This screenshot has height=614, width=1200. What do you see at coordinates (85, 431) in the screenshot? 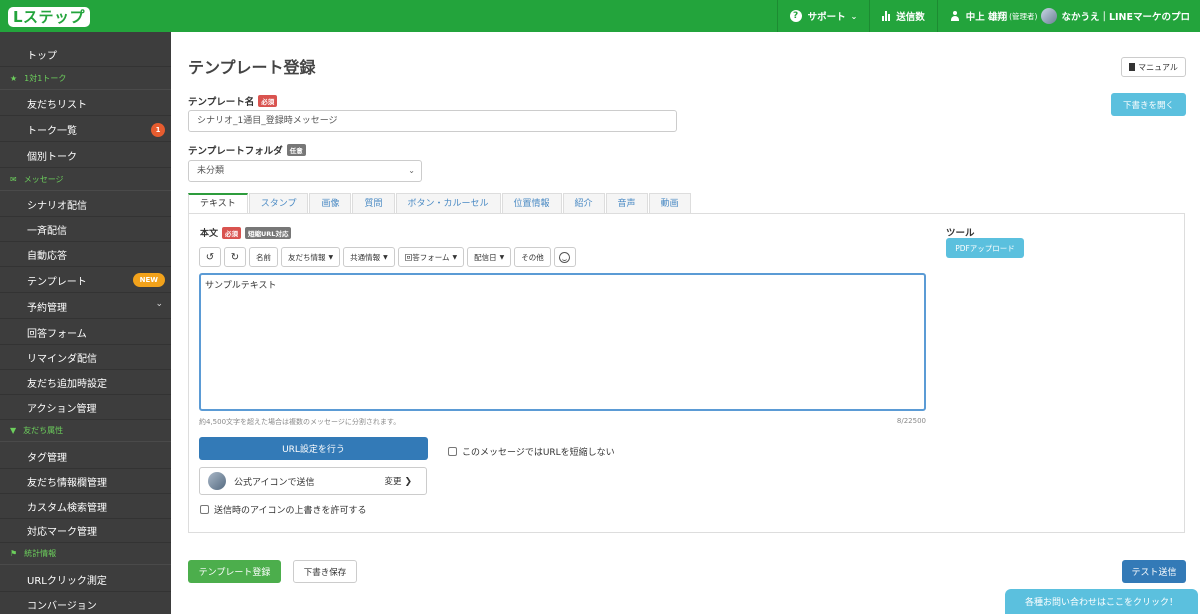
I see `sidebar-heading-friend-attr: ▼ 友だち属性` at bounding box center [85, 431].